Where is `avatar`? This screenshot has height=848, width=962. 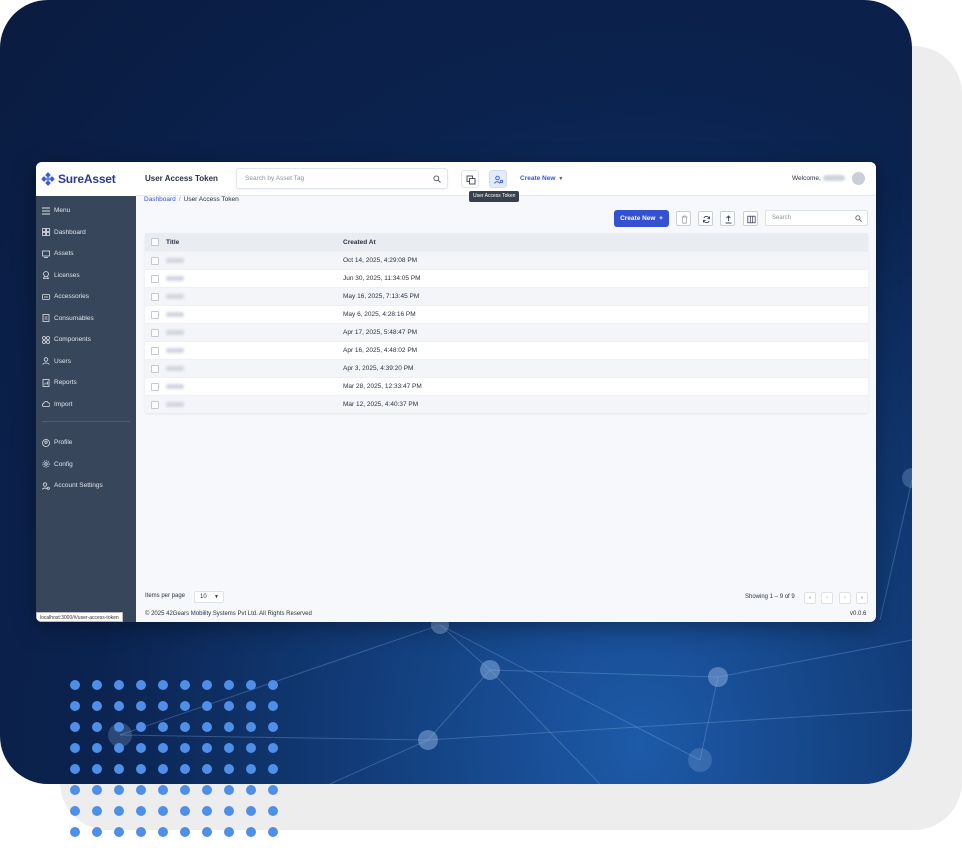 avatar is located at coordinates (858, 178).